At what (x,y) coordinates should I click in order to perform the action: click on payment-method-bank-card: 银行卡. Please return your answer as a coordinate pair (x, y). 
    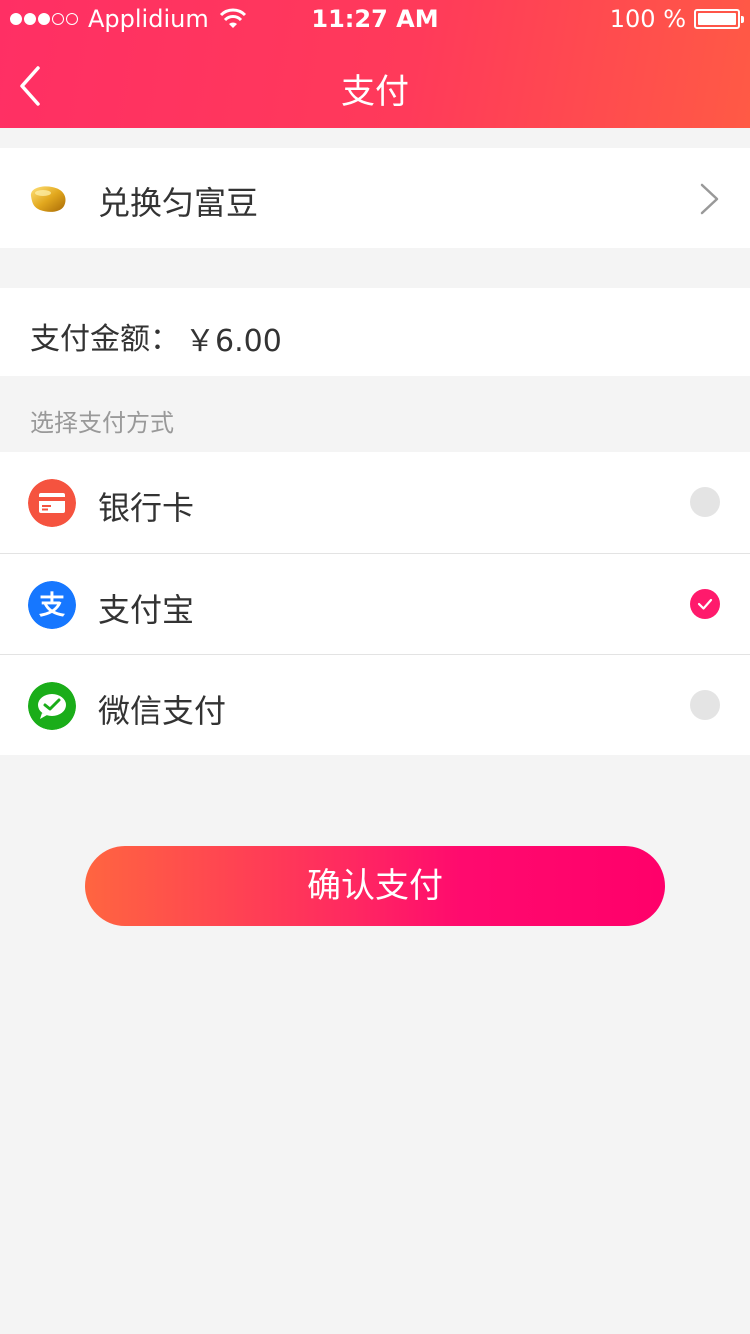
    Looking at the image, I should click on (375, 502).